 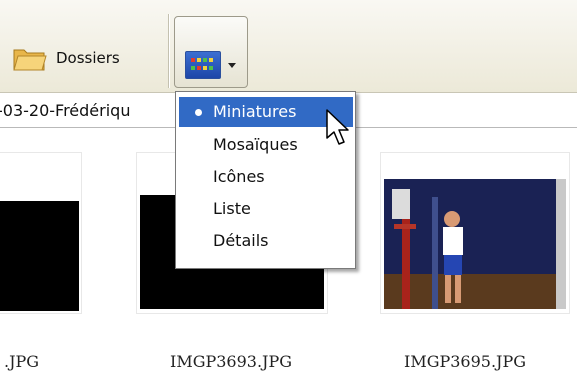 What do you see at coordinates (198, 112) in the screenshot?
I see `selected-bullet-icon` at bounding box center [198, 112].